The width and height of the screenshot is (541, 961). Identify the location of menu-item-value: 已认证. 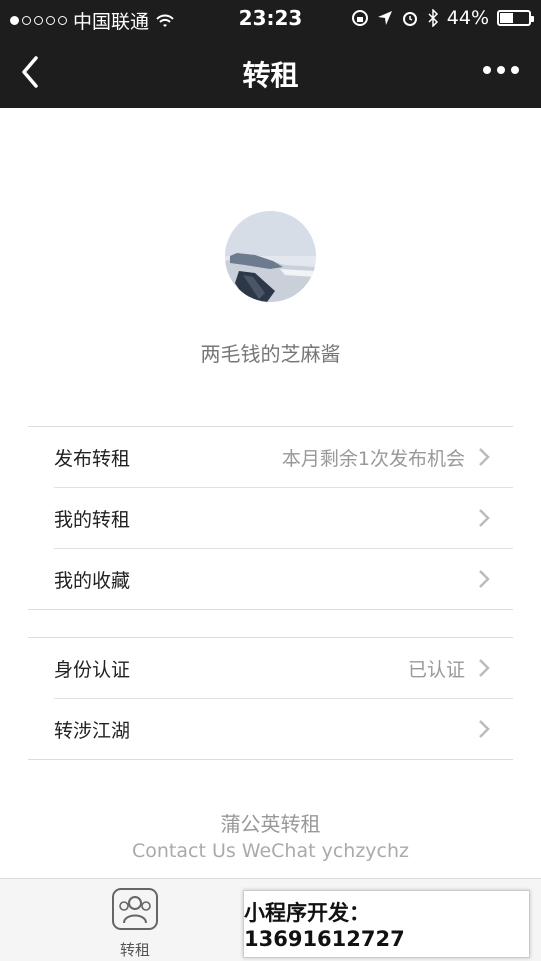
(436, 670).